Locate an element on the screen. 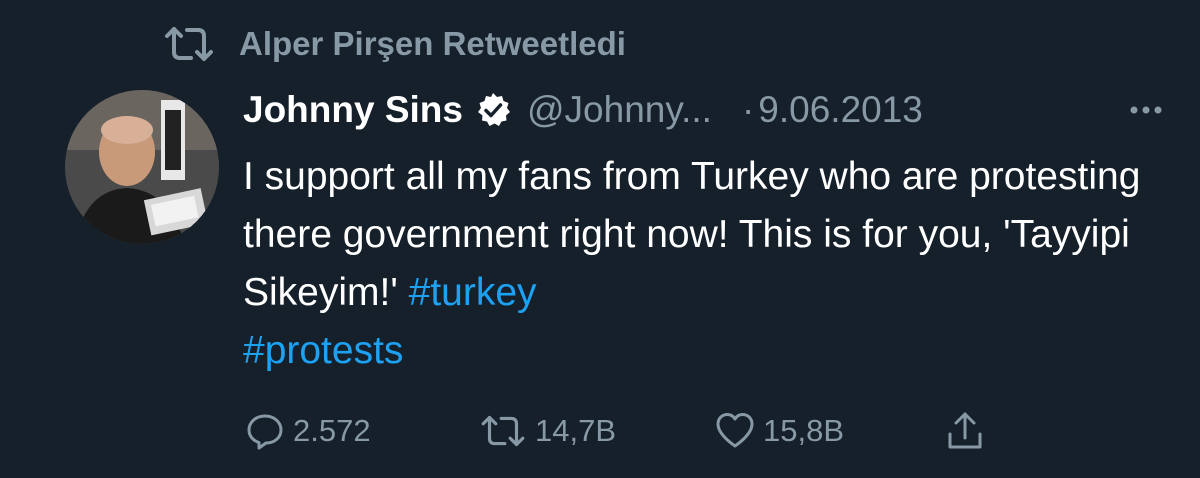 Image resolution: width=1200 pixels, height=478 pixels. tweet-actions: 2.572 14,7B 15,8B is located at coordinates (623, 431).